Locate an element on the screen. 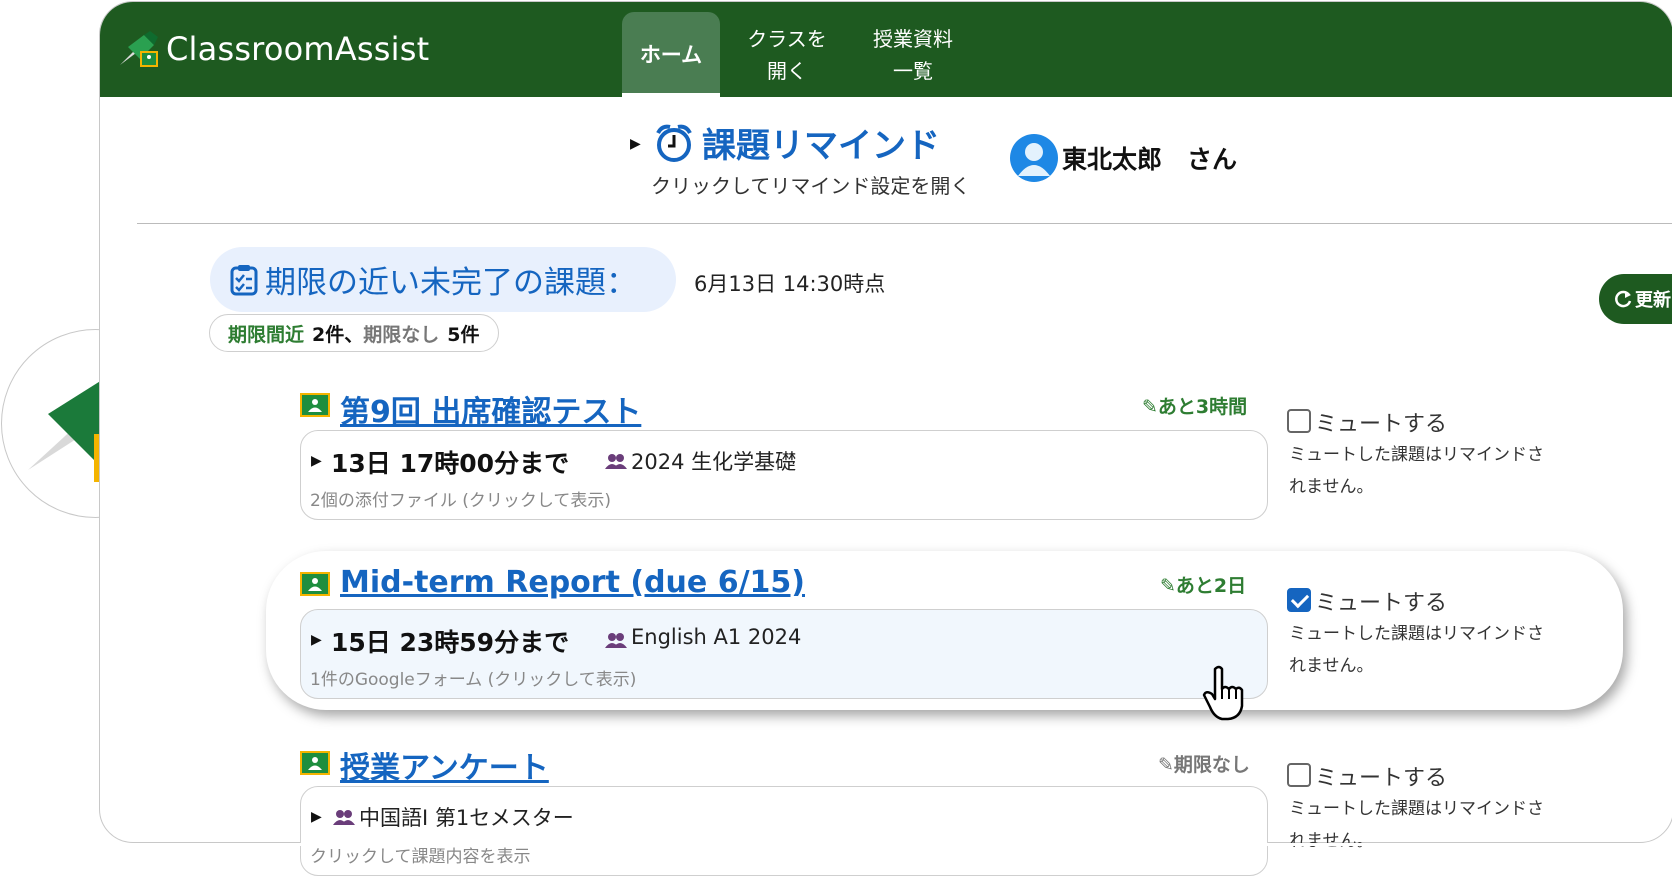 Image resolution: width=1672 pixels, height=876 pixels. brand: ClassroomAssist is located at coordinates (273, 49).